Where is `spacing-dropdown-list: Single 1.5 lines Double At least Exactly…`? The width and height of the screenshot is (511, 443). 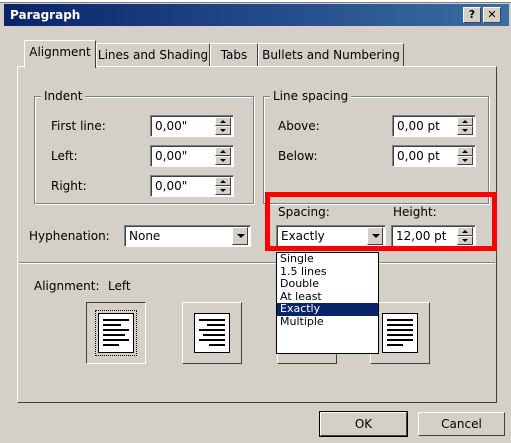
spacing-dropdown-list: Single 1.5 lines Double At least Exactly… is located at coordinates (327, 303).